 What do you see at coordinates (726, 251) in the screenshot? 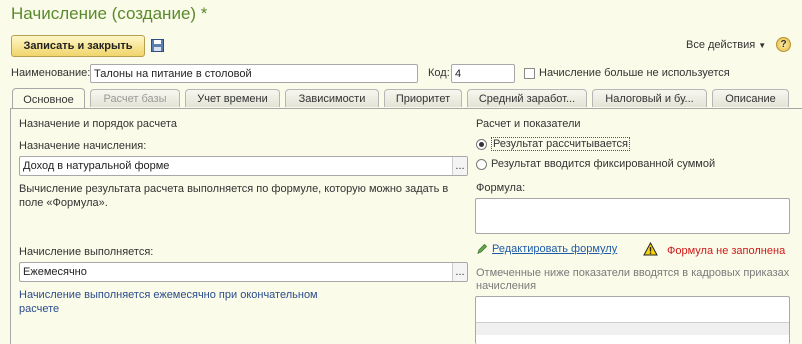
I see `formula-error-text: Формула не заполнена` at bounding box center [726, 251].